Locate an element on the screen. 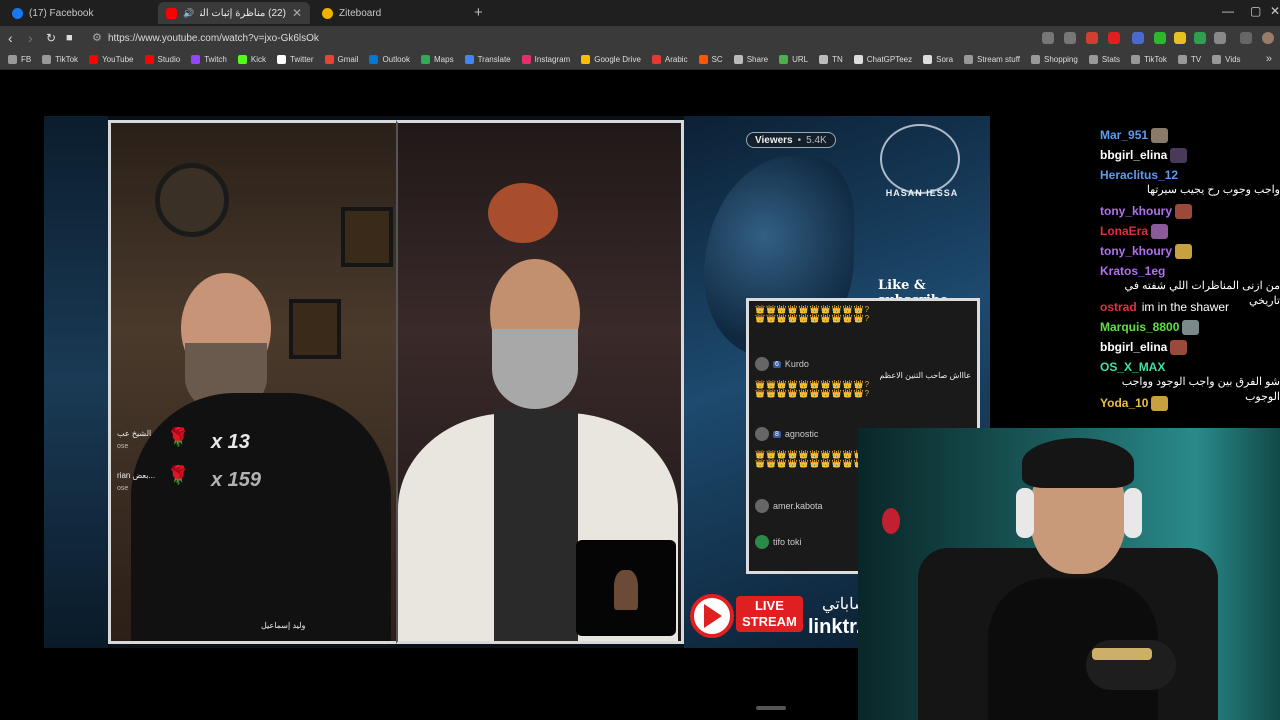  bookmark-sora: Sora is located at coordinates (938, 59).